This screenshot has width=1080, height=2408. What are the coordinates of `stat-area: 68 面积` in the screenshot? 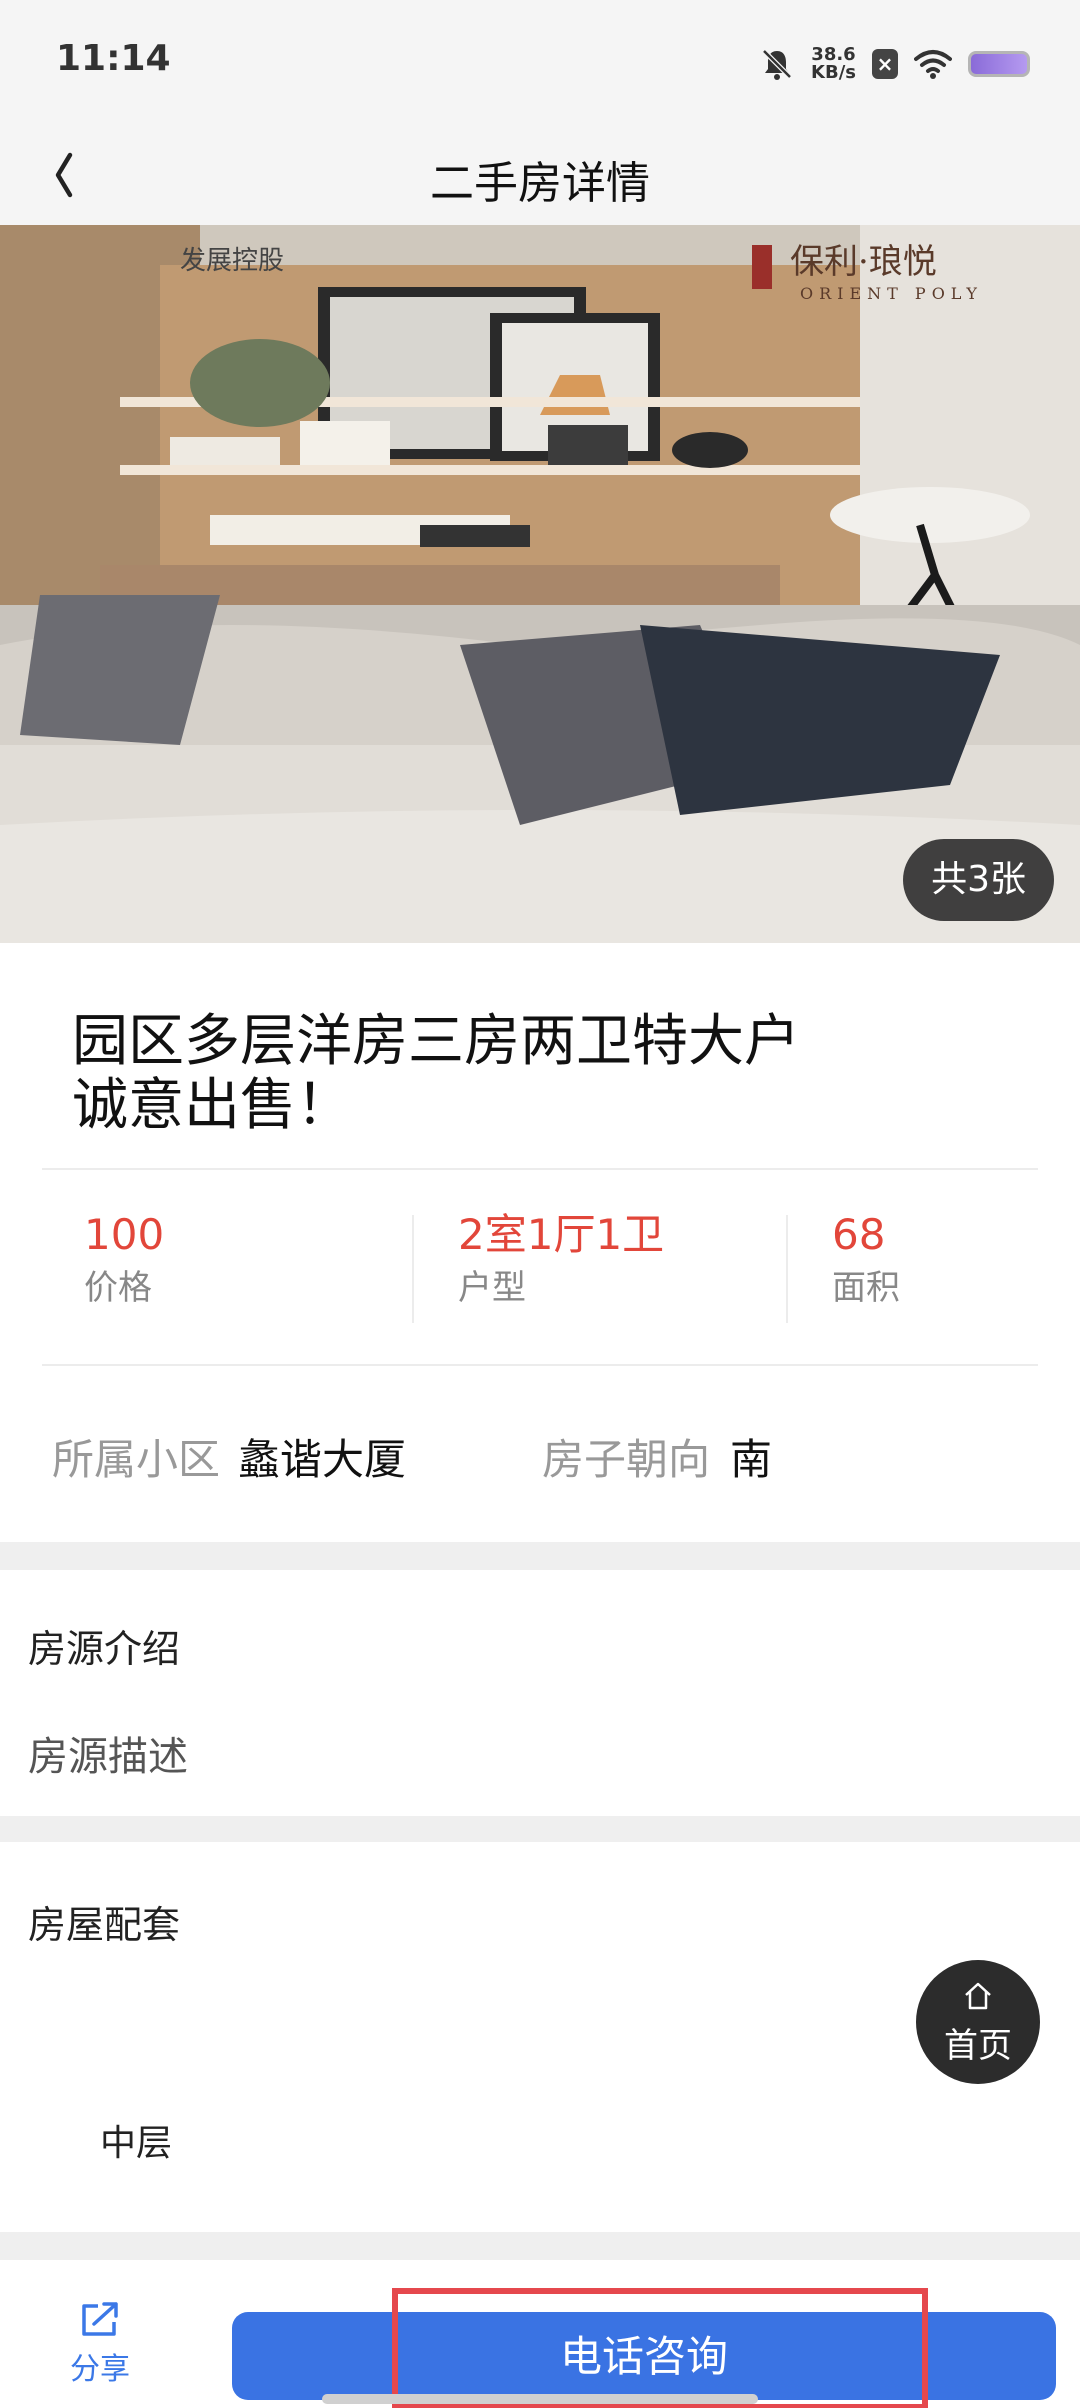 It's located at (866, 1260).